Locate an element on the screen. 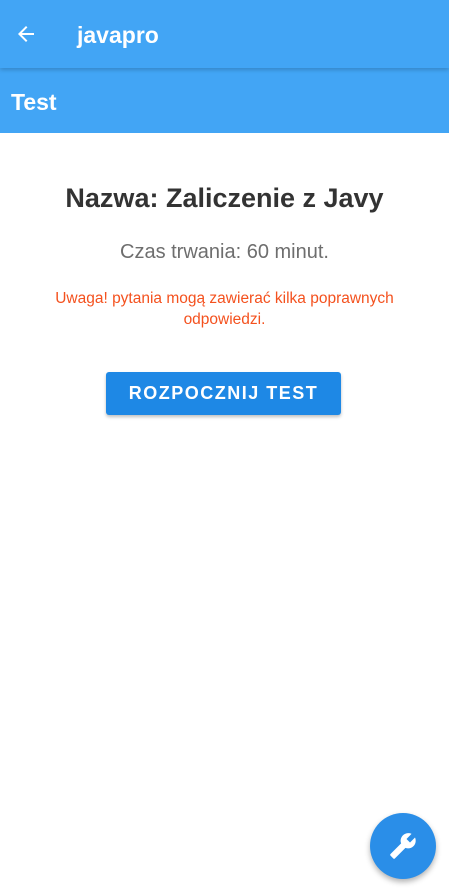 The height and width of the screenshot is (888, 449). arrow-back-icon is located at coordinates (26, 34).